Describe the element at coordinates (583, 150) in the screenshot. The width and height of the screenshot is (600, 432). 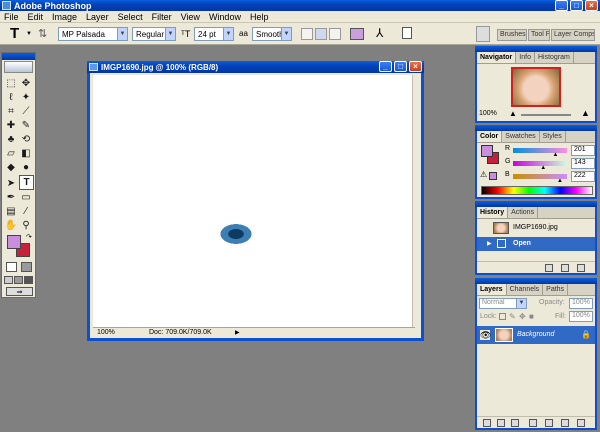
I see `red-value-input: 201` at that location.